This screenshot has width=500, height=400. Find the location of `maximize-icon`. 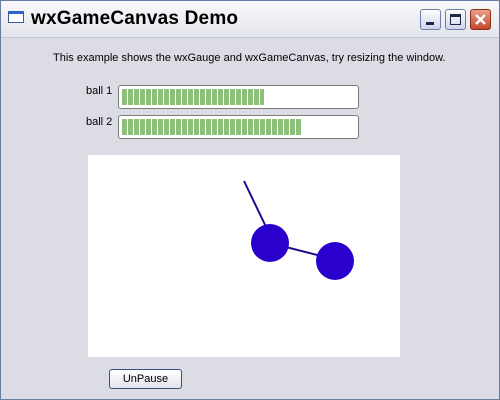

maximize-icon is located at coordinates (455, 19).